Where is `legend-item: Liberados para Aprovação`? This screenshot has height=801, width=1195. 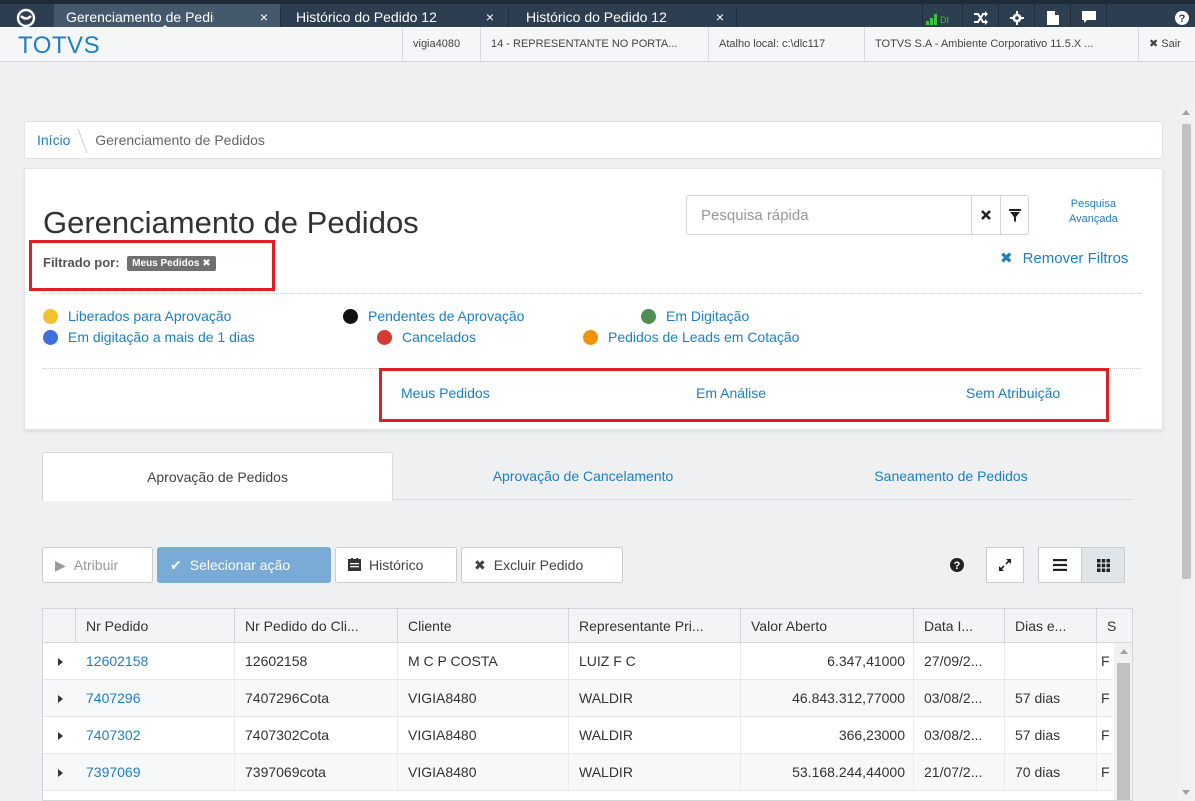
legend-item: Liberados para Aprovação is located at coordinates (137, 316).